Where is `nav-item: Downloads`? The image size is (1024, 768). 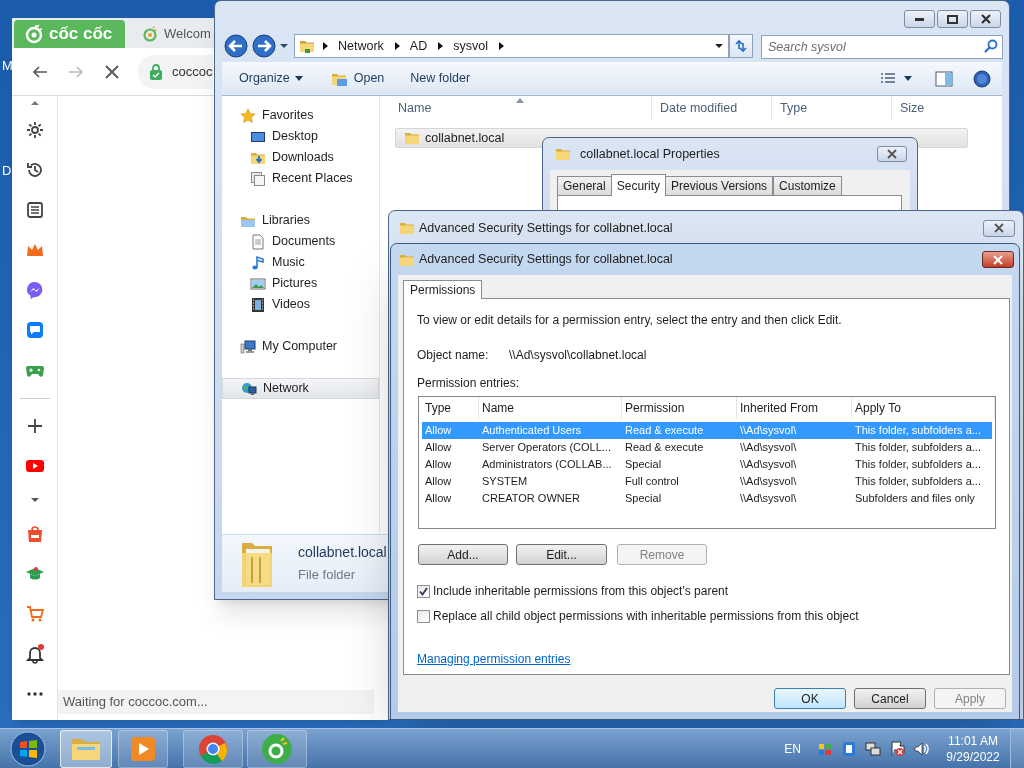
nav-item: Downloads is located at coordinates (300, 157).